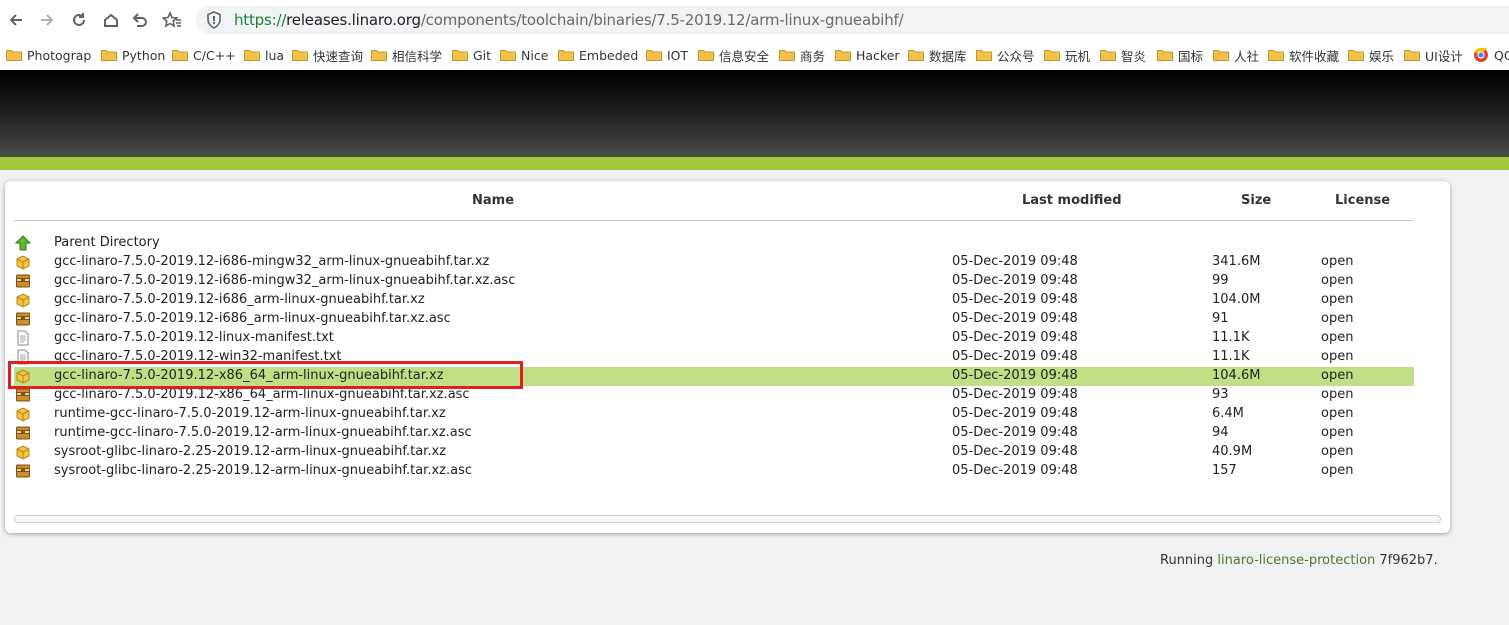 This screenshot has width=1509, height=625. What do you see at coordinates (1189, 560) in the screenshot?
I see `footer-prefix: Running` at bounding box center [1189, 560].